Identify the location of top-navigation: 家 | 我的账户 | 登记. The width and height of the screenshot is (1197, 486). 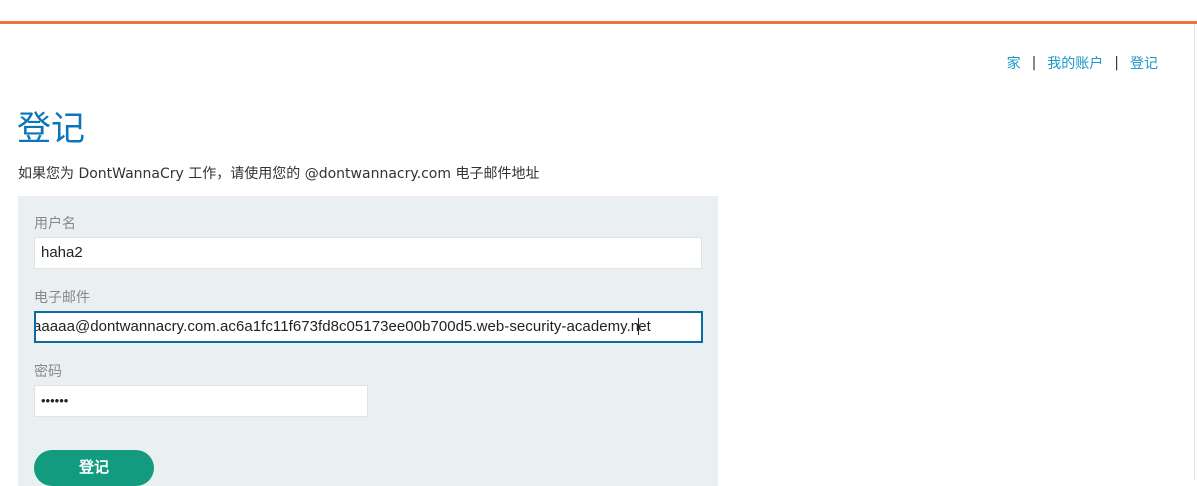
(1082, 63).